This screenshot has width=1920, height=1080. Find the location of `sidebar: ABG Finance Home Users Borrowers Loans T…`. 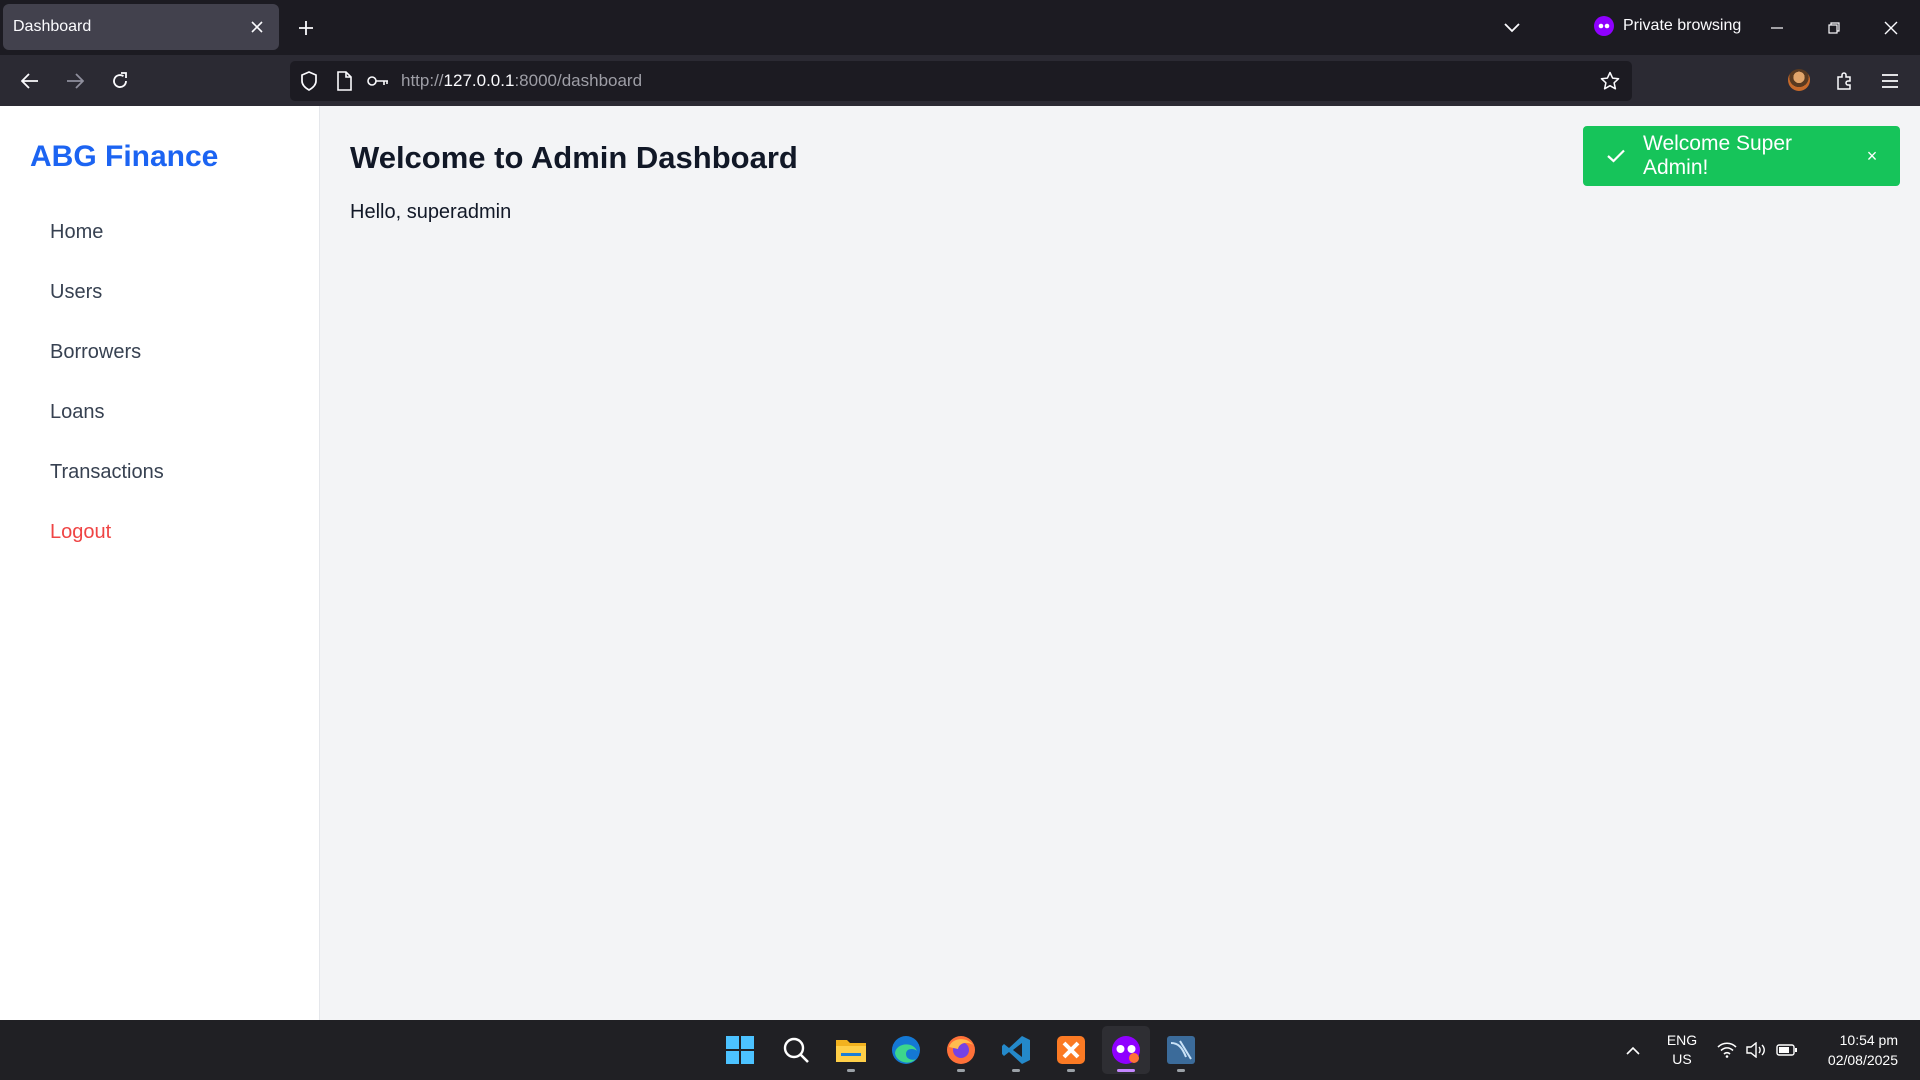

sidebar: ABG Finance Home Users Borrowers Loans T… is located at coordinates (160, 563).